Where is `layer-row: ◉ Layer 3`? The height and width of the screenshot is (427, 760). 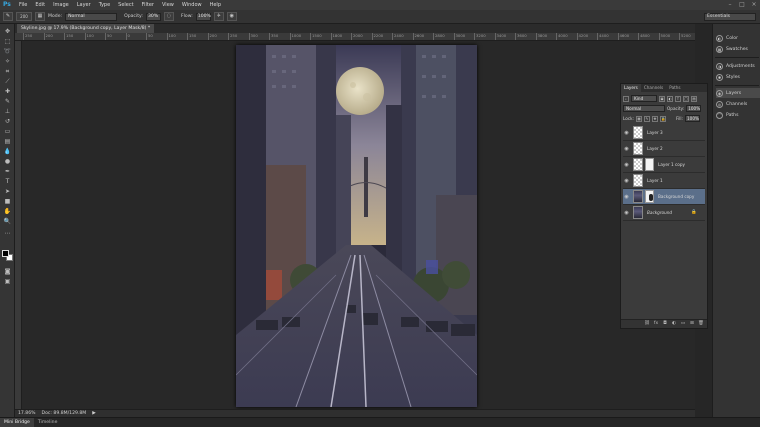 layer-row: ◉ Layer 3 is located at coordinates (664, 133).